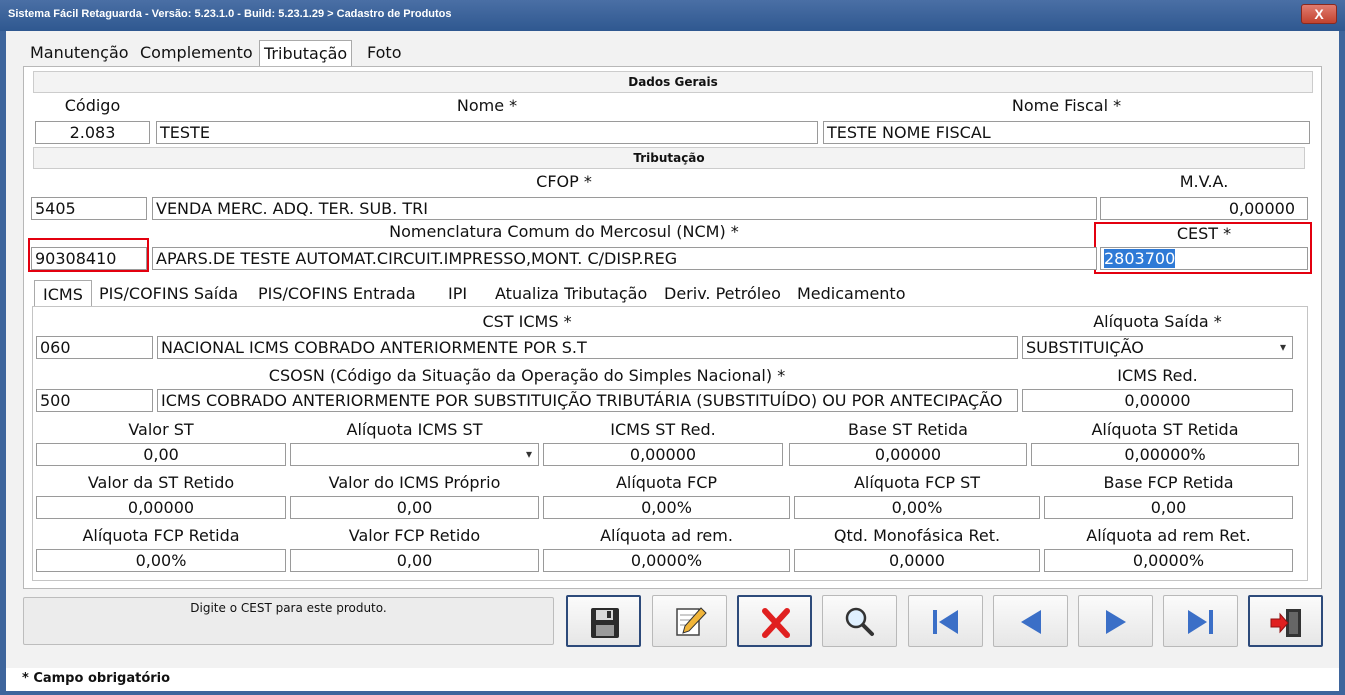 This screenshot has width=1345, height=695. Describe the element at coordinates (908, 429) in the screenshot. I see `base-st-retida-label: Base ST Retida` at that location.